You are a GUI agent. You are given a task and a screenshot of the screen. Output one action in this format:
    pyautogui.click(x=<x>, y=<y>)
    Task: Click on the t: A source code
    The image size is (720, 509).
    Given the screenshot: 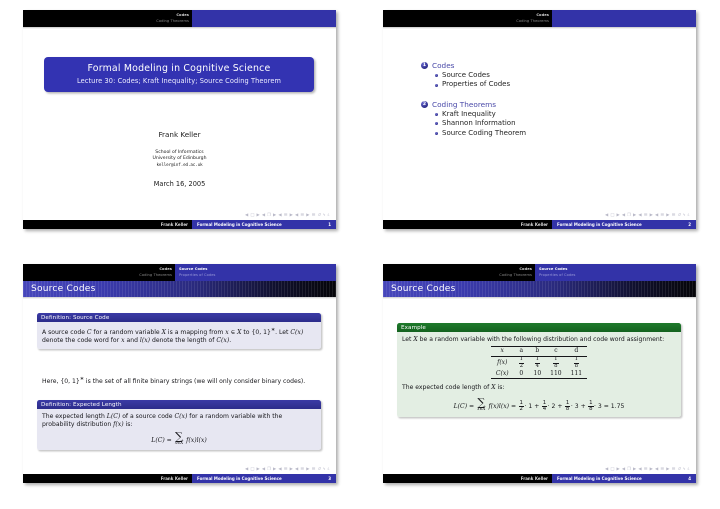 What is the action you would take?
    pyautogui.click(x=64, y=332)
    